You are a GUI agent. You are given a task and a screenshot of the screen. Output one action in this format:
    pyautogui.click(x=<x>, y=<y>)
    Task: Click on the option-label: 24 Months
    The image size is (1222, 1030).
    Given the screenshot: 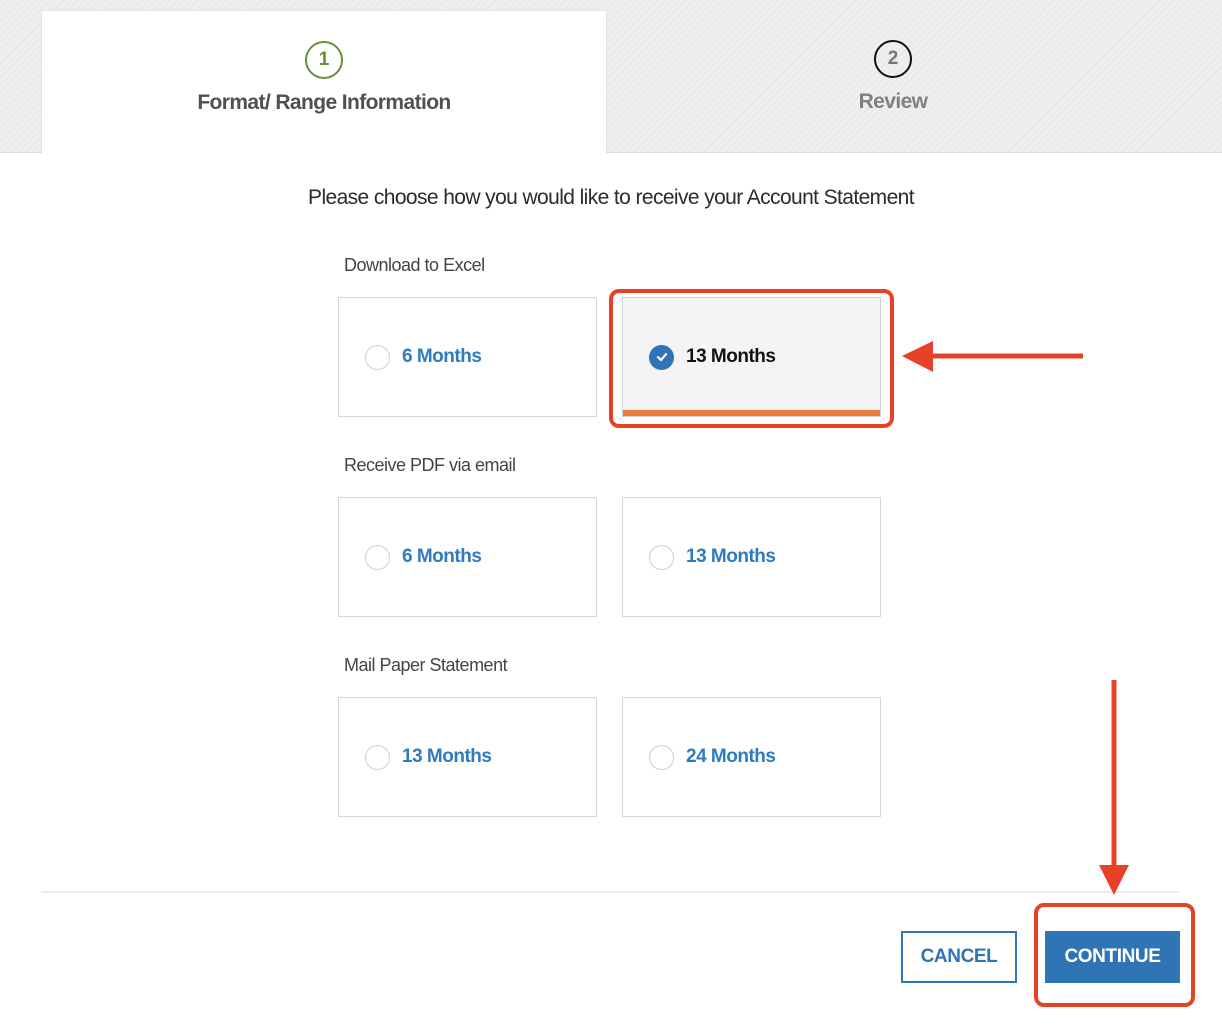 What is the action you would take?
    pyautogui.click(x=731, y=756)
    